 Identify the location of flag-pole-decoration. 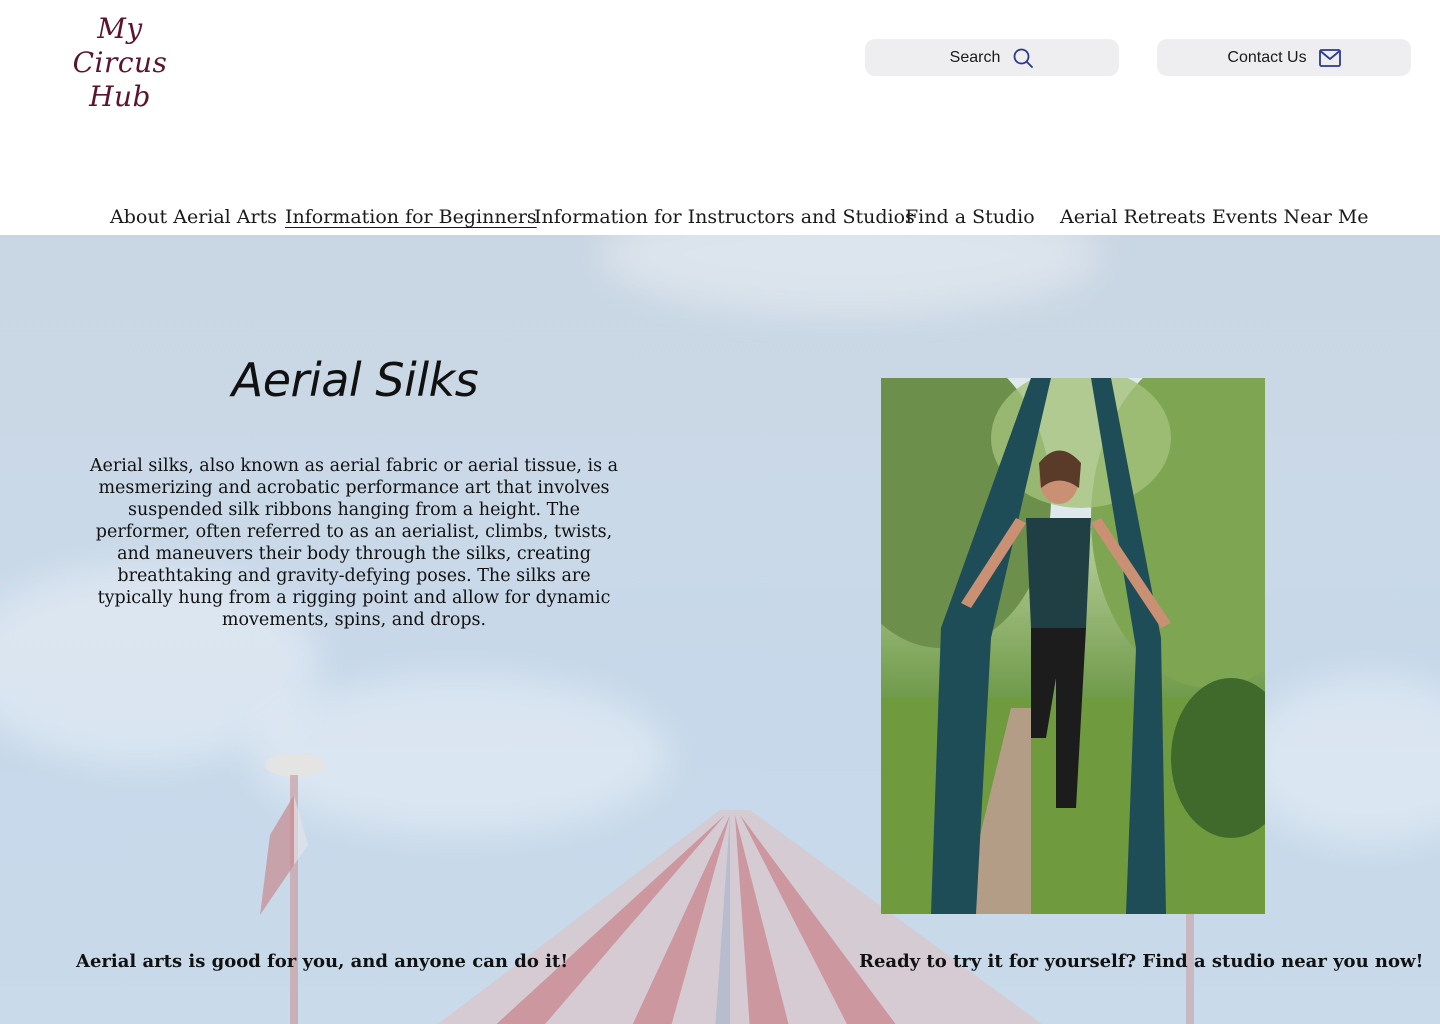
(292, 888).